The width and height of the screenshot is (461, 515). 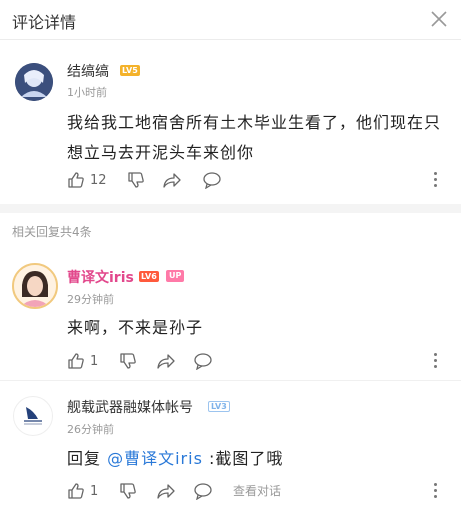 I want to click on up-badge: UP, so click(x=175, y=276).